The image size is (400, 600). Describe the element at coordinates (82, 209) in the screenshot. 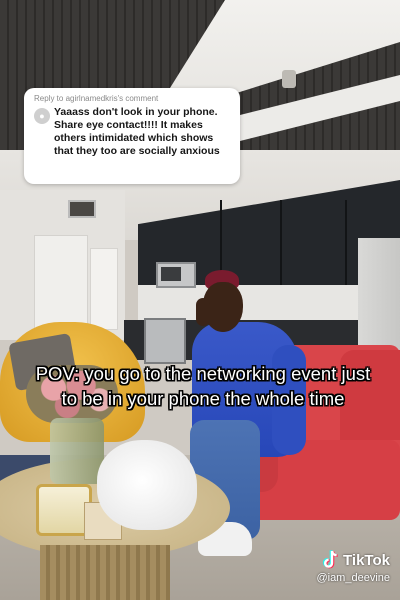

I see `wall-vent` at that location.